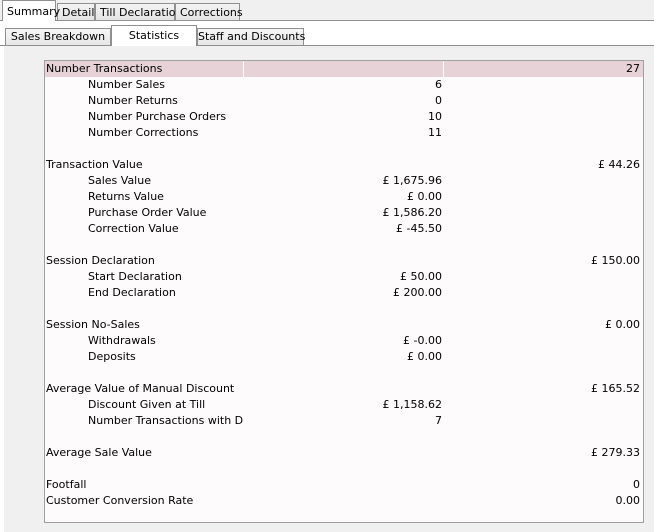 The image size is (654, 532). What do you see at coordinates (119, 180) in the screenshot?
I see `row-label: Sales Value` at bounding box center [119, 180].